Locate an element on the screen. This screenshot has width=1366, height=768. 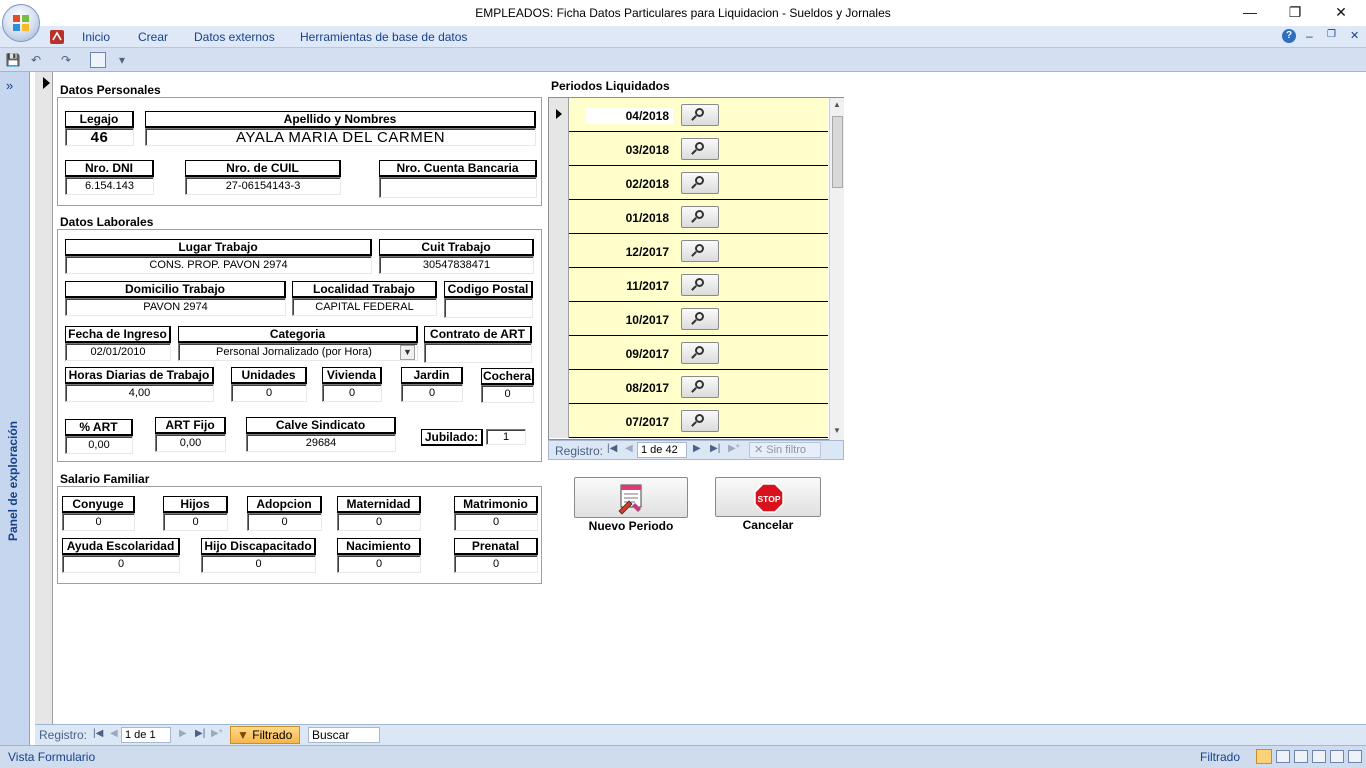
new-record-icon: ▶* is located at coordinates (734, 448).